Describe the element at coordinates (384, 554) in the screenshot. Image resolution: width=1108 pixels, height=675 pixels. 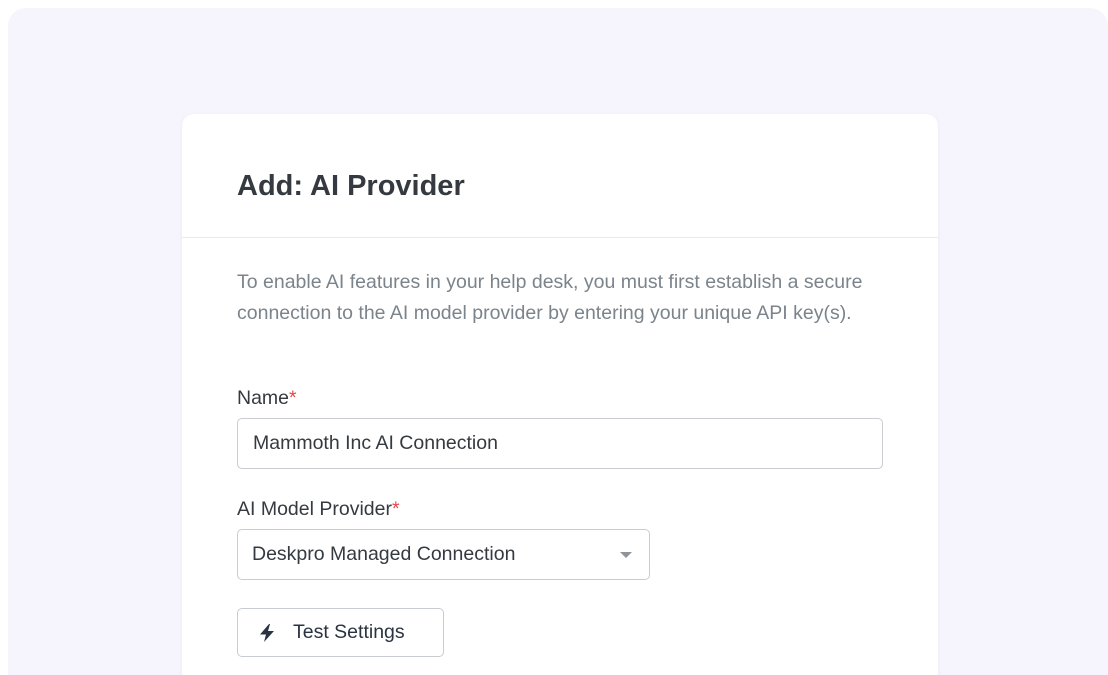
I see `provider-selected-value: Deskpro Managed Connection` at that location.